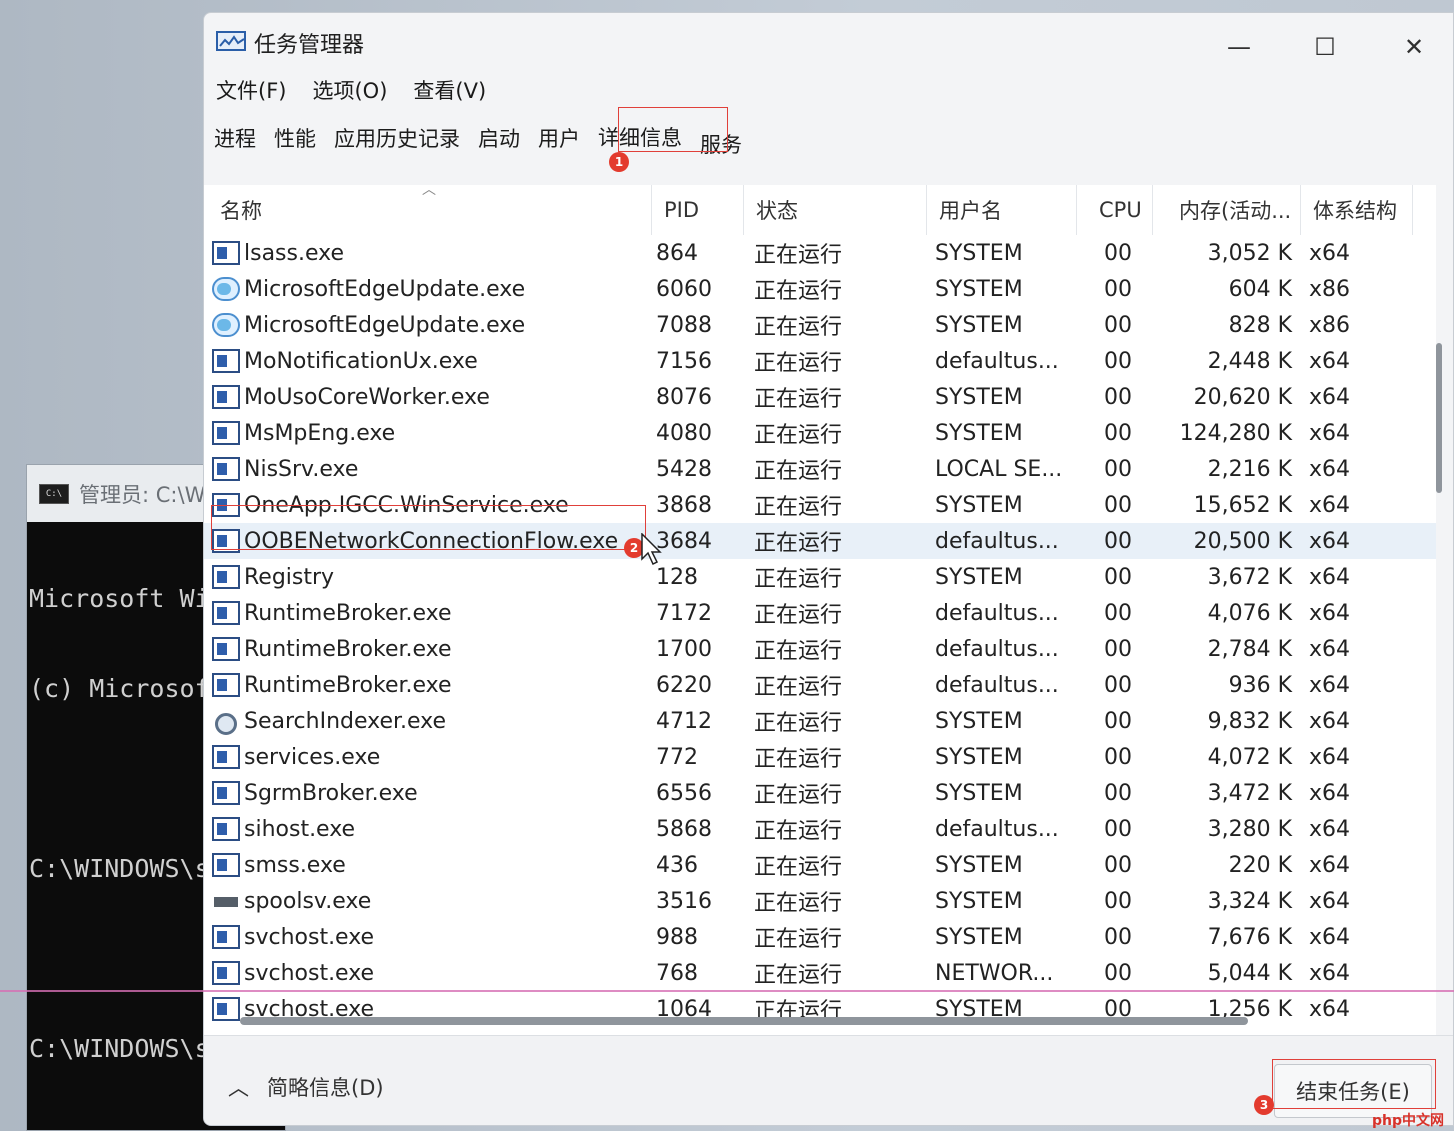  Describe the element at coordinates (563, 140) in the screenshot. I see `tab-users: 用户` at that location.